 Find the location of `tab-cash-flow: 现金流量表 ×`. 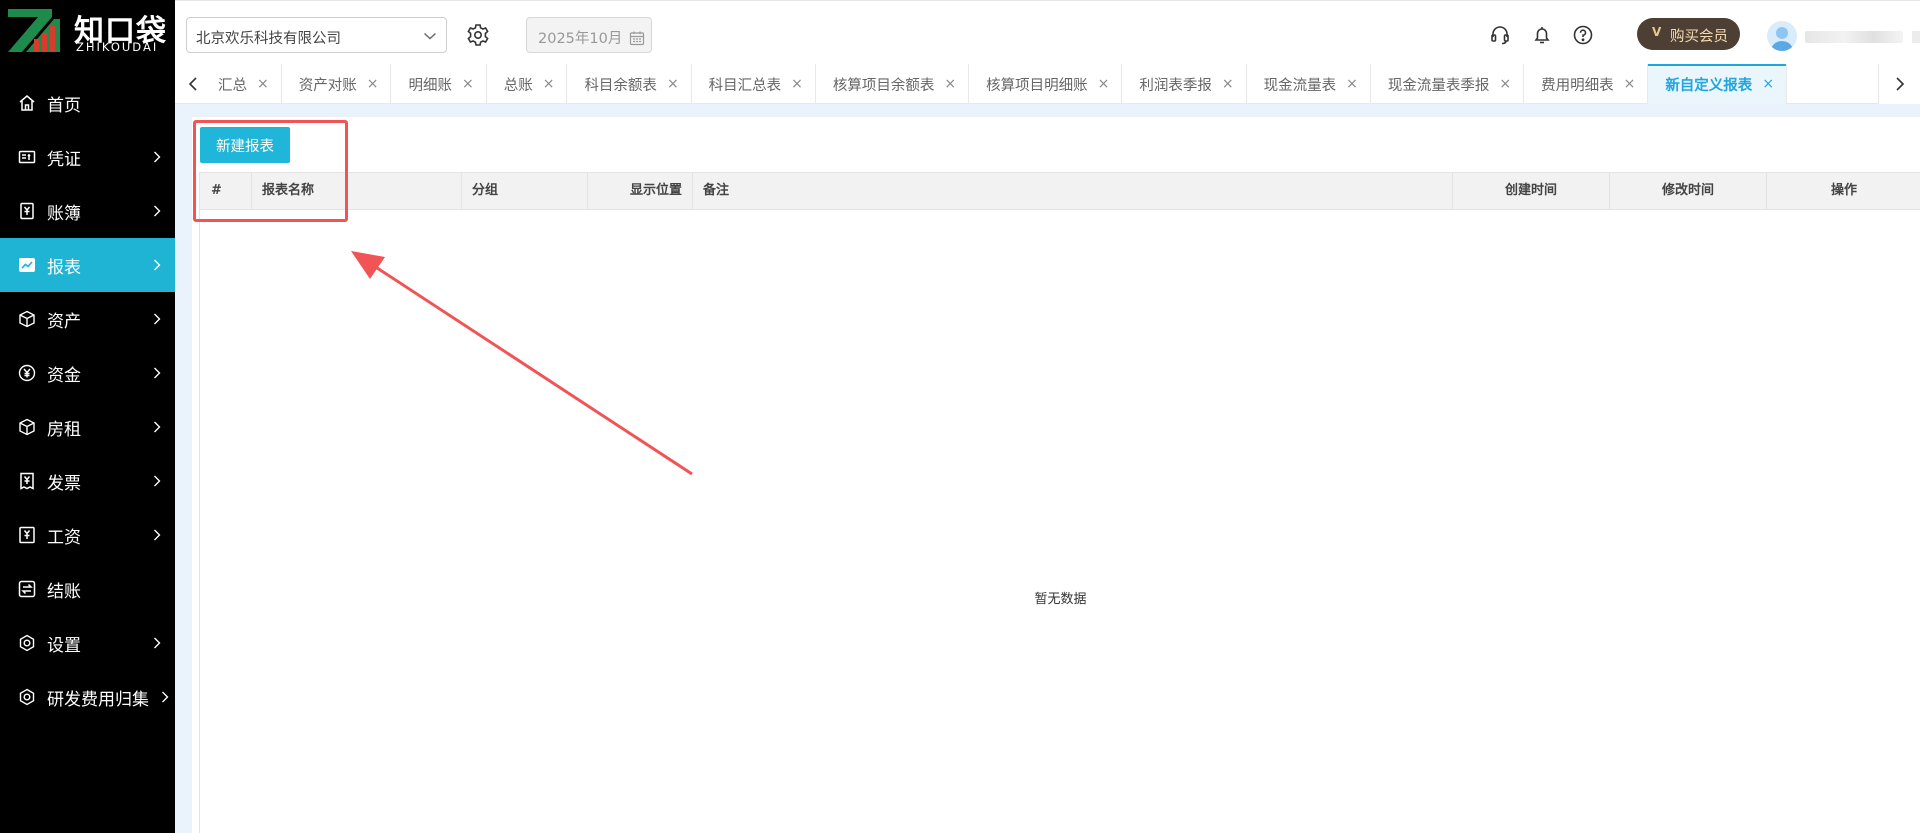

tab-cash-flow: 现金流量表 × is located at coordinates (1309, 84).